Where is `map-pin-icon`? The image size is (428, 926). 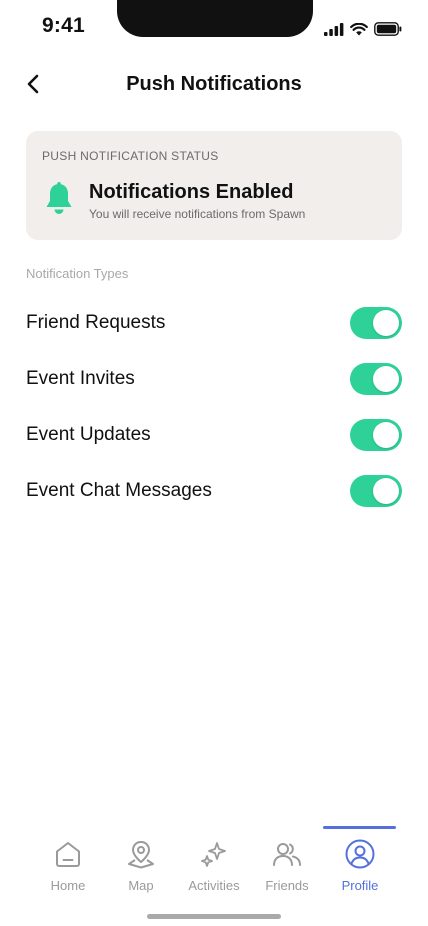 map-pin-icon is located at coordinates (141, 855).